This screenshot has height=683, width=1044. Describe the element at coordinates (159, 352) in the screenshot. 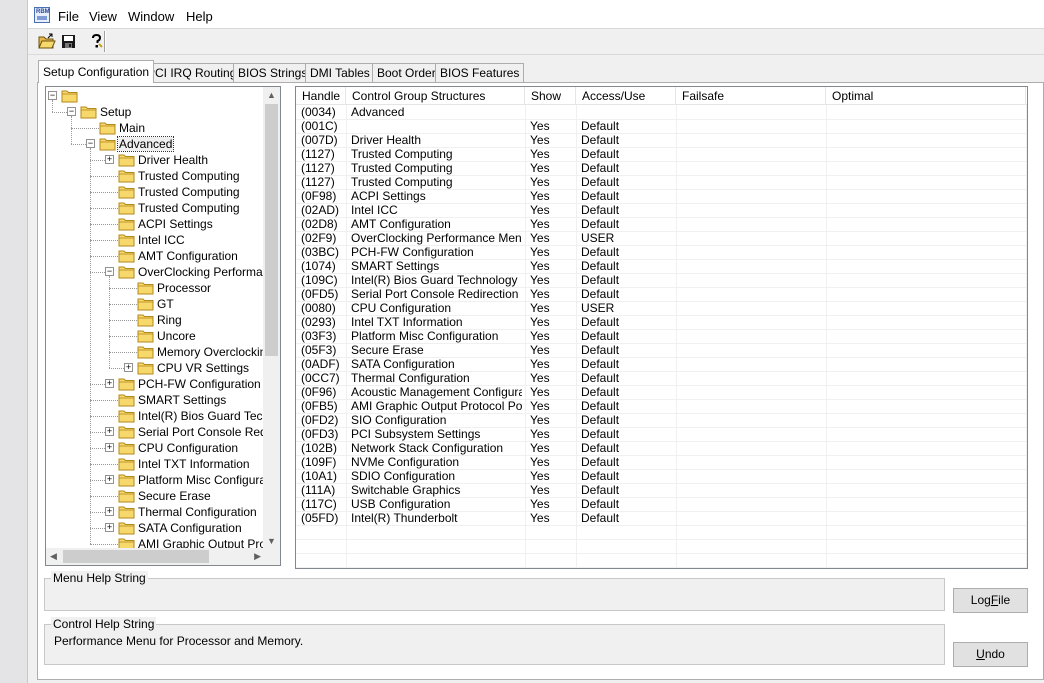

I see `tree-item: Memory Overclocking` at that location.